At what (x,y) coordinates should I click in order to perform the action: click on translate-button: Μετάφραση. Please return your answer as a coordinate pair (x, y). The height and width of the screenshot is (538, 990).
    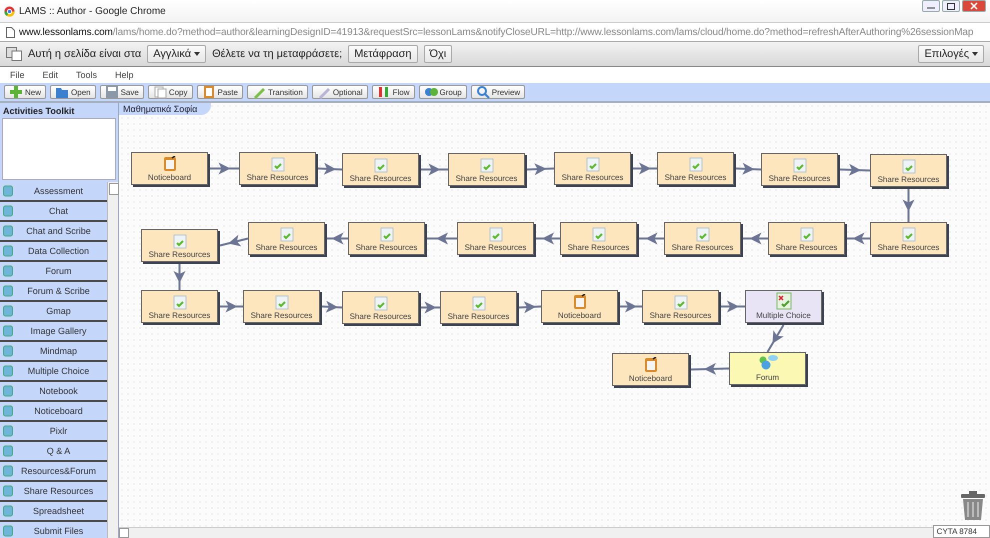
    Looking at the image, I should click on (383, 54).